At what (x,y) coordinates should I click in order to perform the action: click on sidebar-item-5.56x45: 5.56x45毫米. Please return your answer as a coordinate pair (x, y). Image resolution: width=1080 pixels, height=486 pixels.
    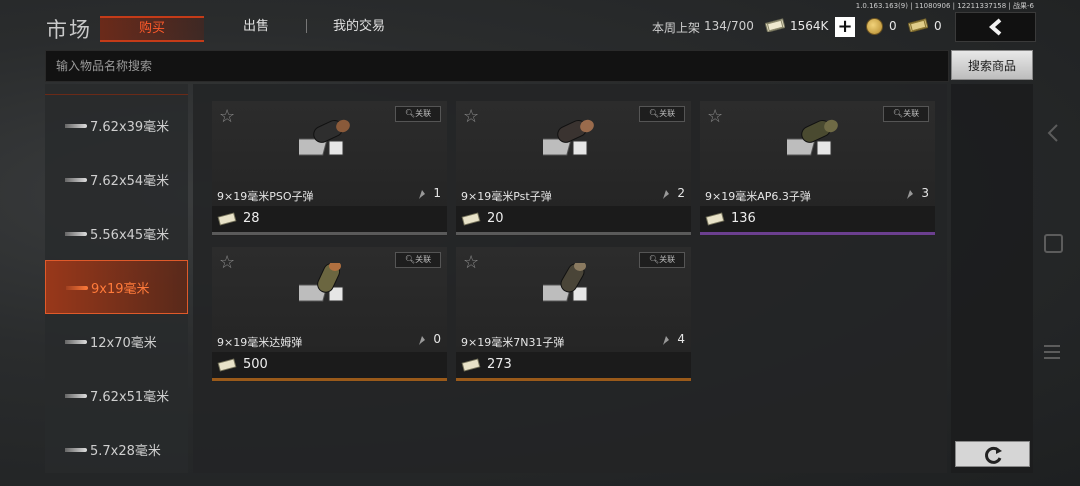
    Looking at the image, I should click on (116, 234).